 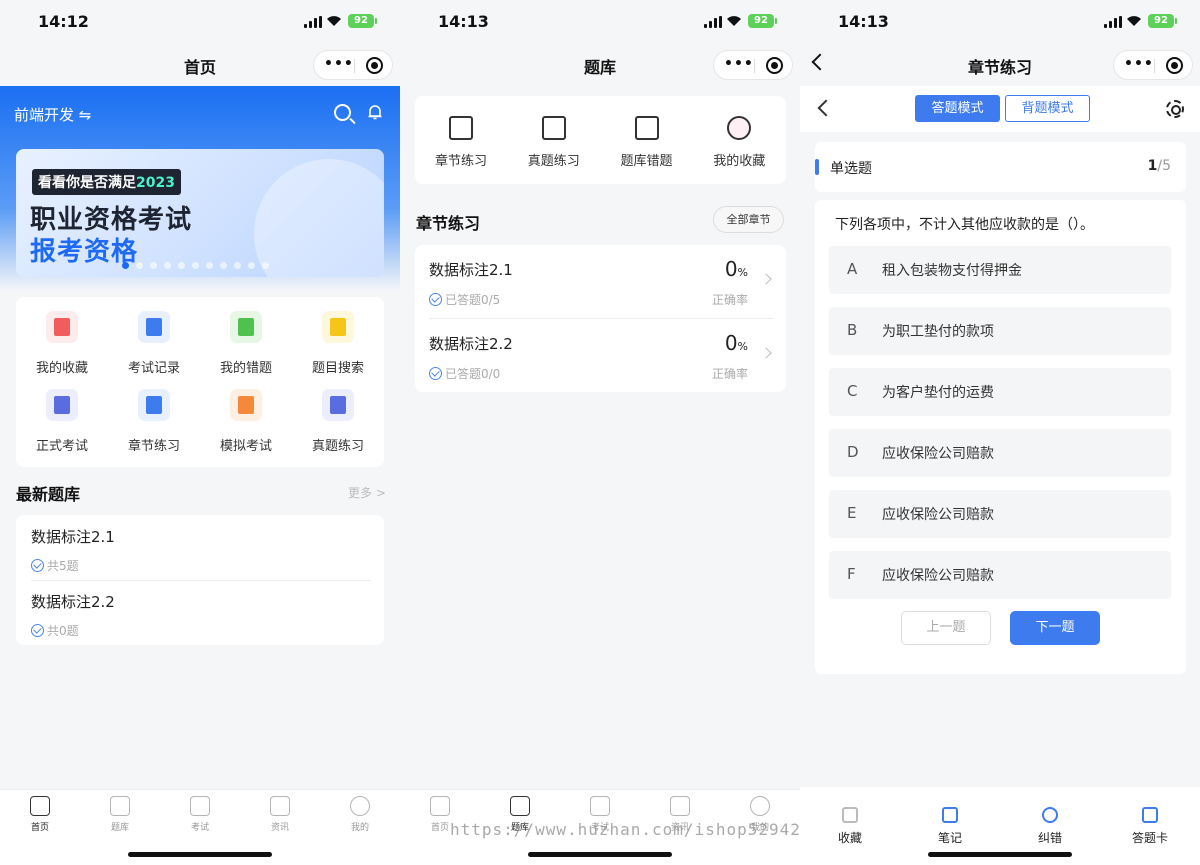 I want to click on accuracy-value: 0%, so click(x=736, y=343).